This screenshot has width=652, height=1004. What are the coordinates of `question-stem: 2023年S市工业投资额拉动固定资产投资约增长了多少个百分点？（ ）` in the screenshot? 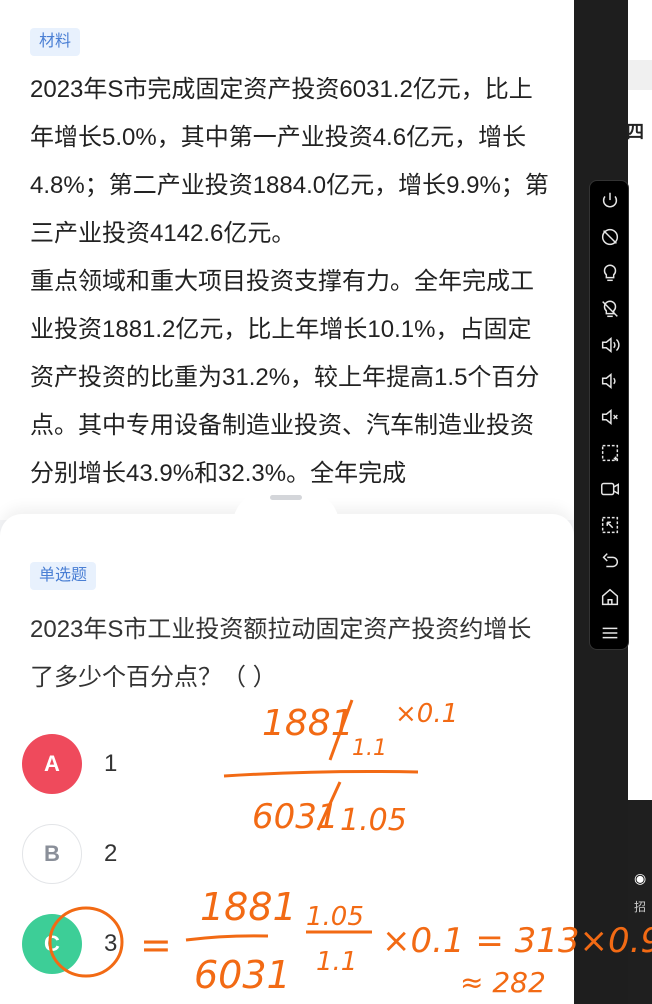 It's located at (281, 653).